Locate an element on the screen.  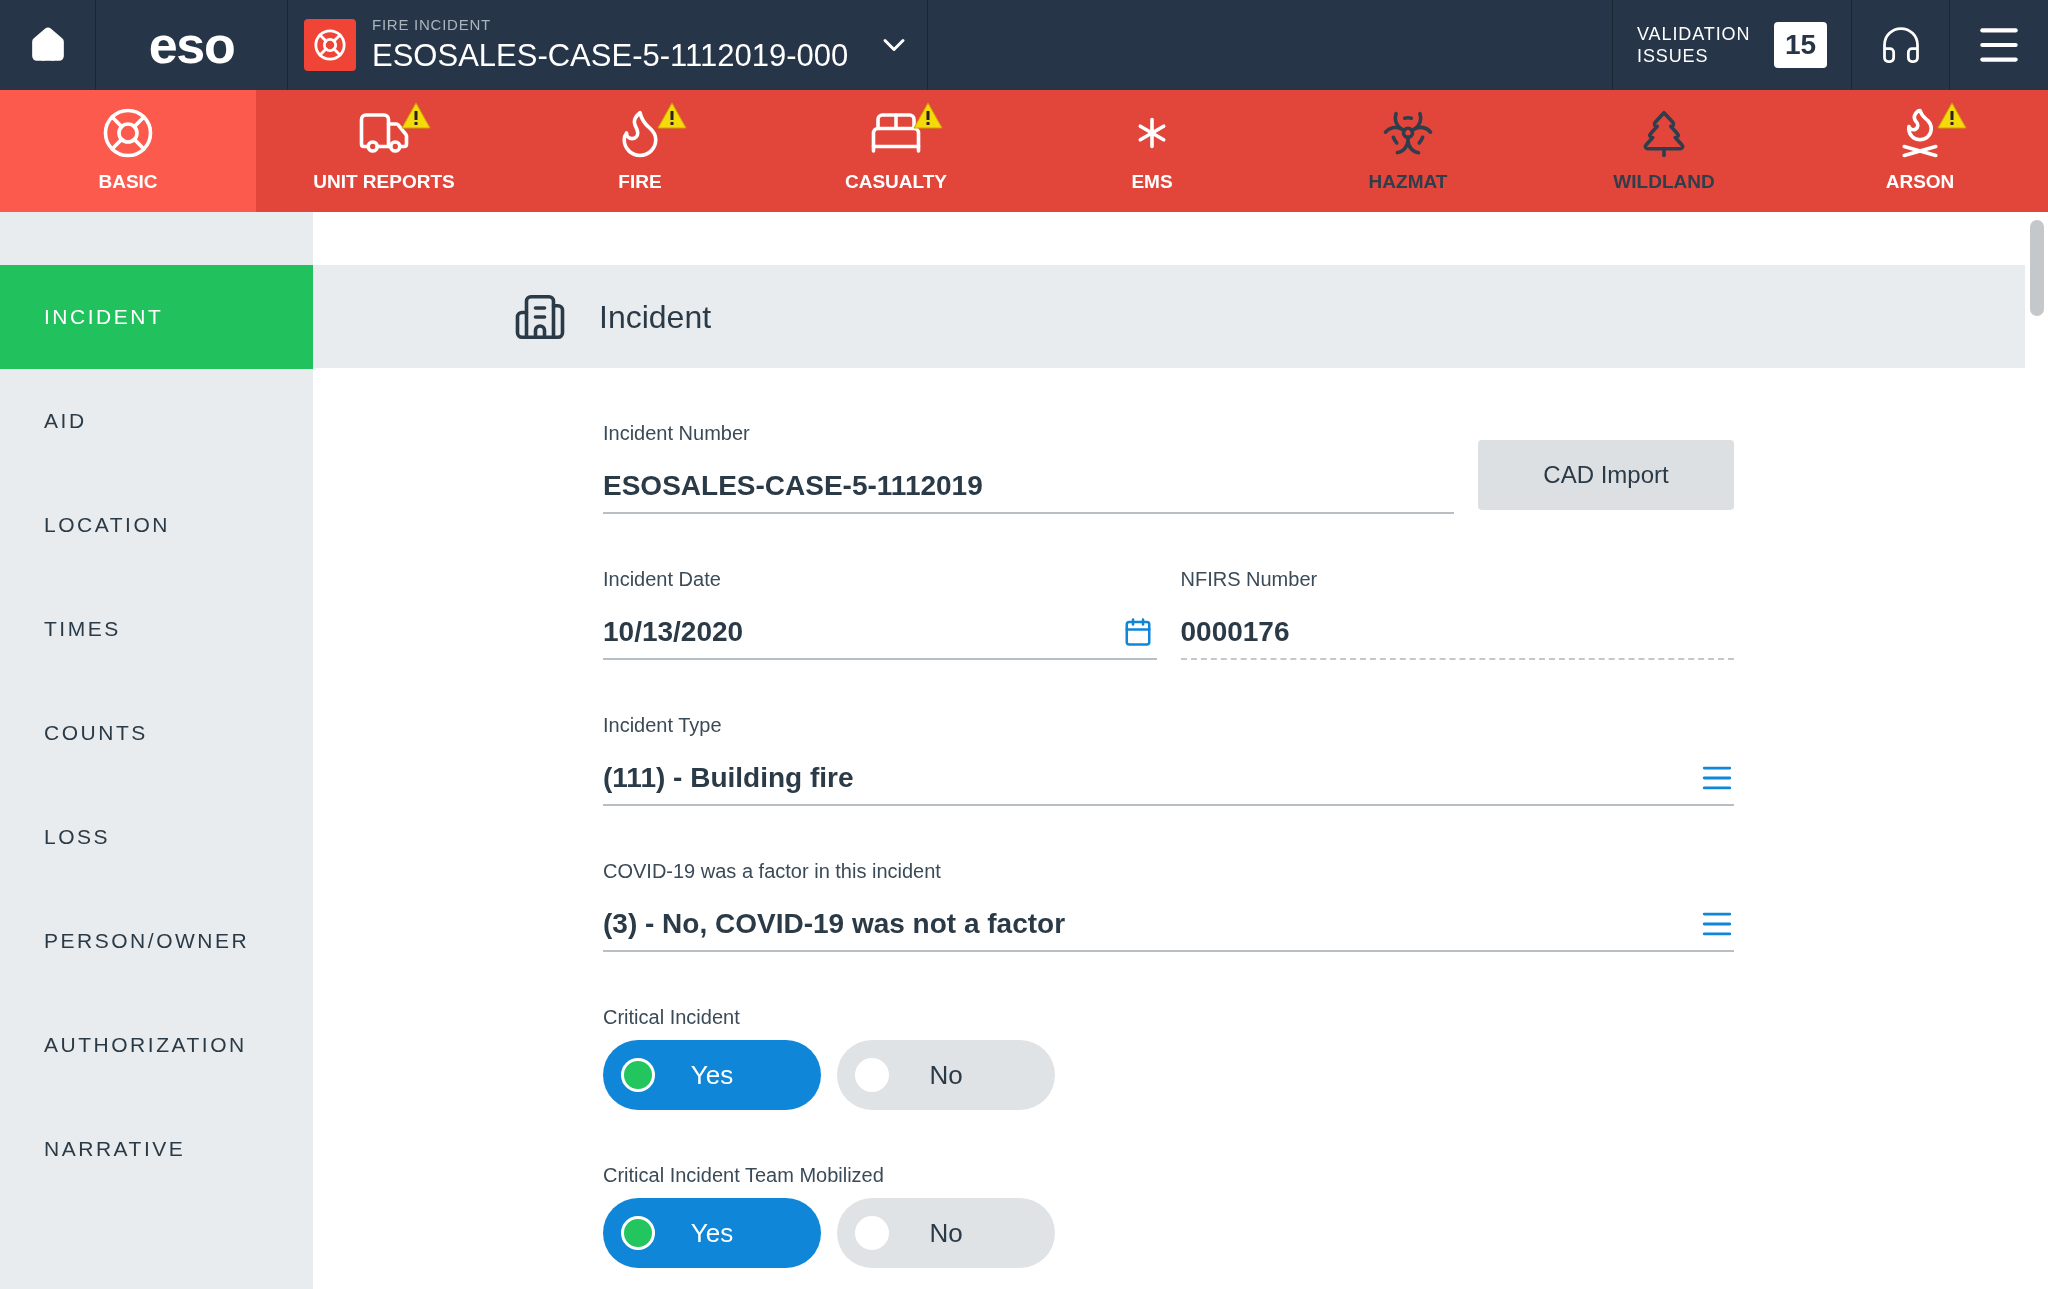
field-label: NFIRS Number is located at coordinates (1249, 579).